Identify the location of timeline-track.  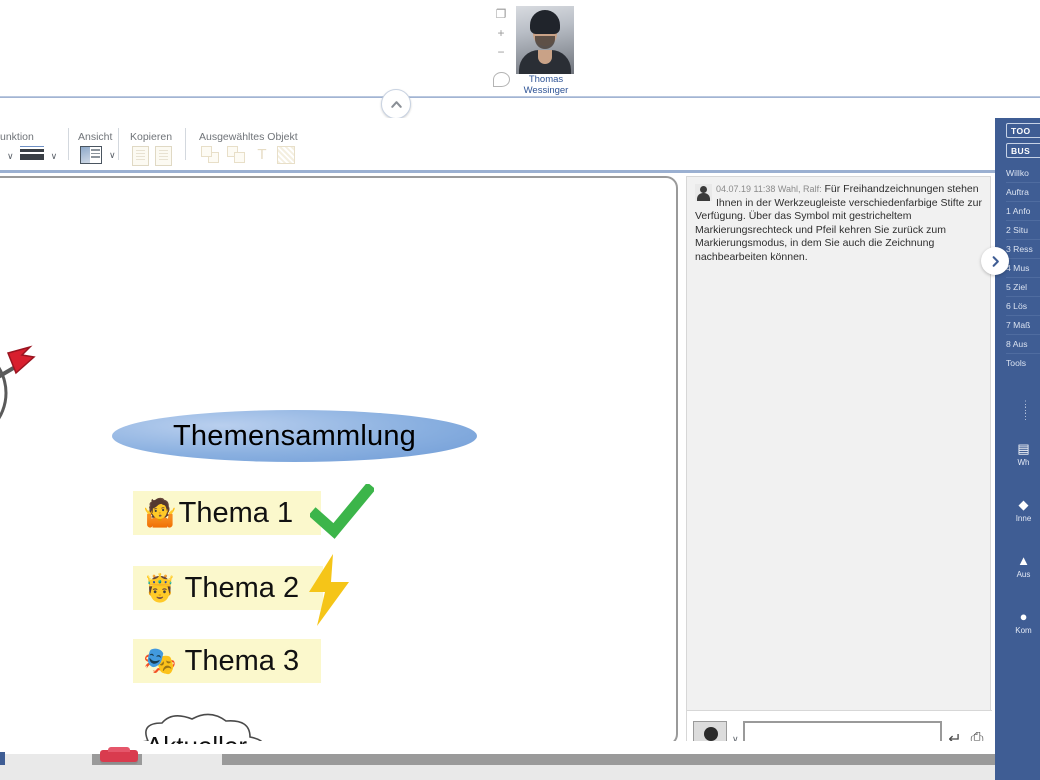
(497, 759).